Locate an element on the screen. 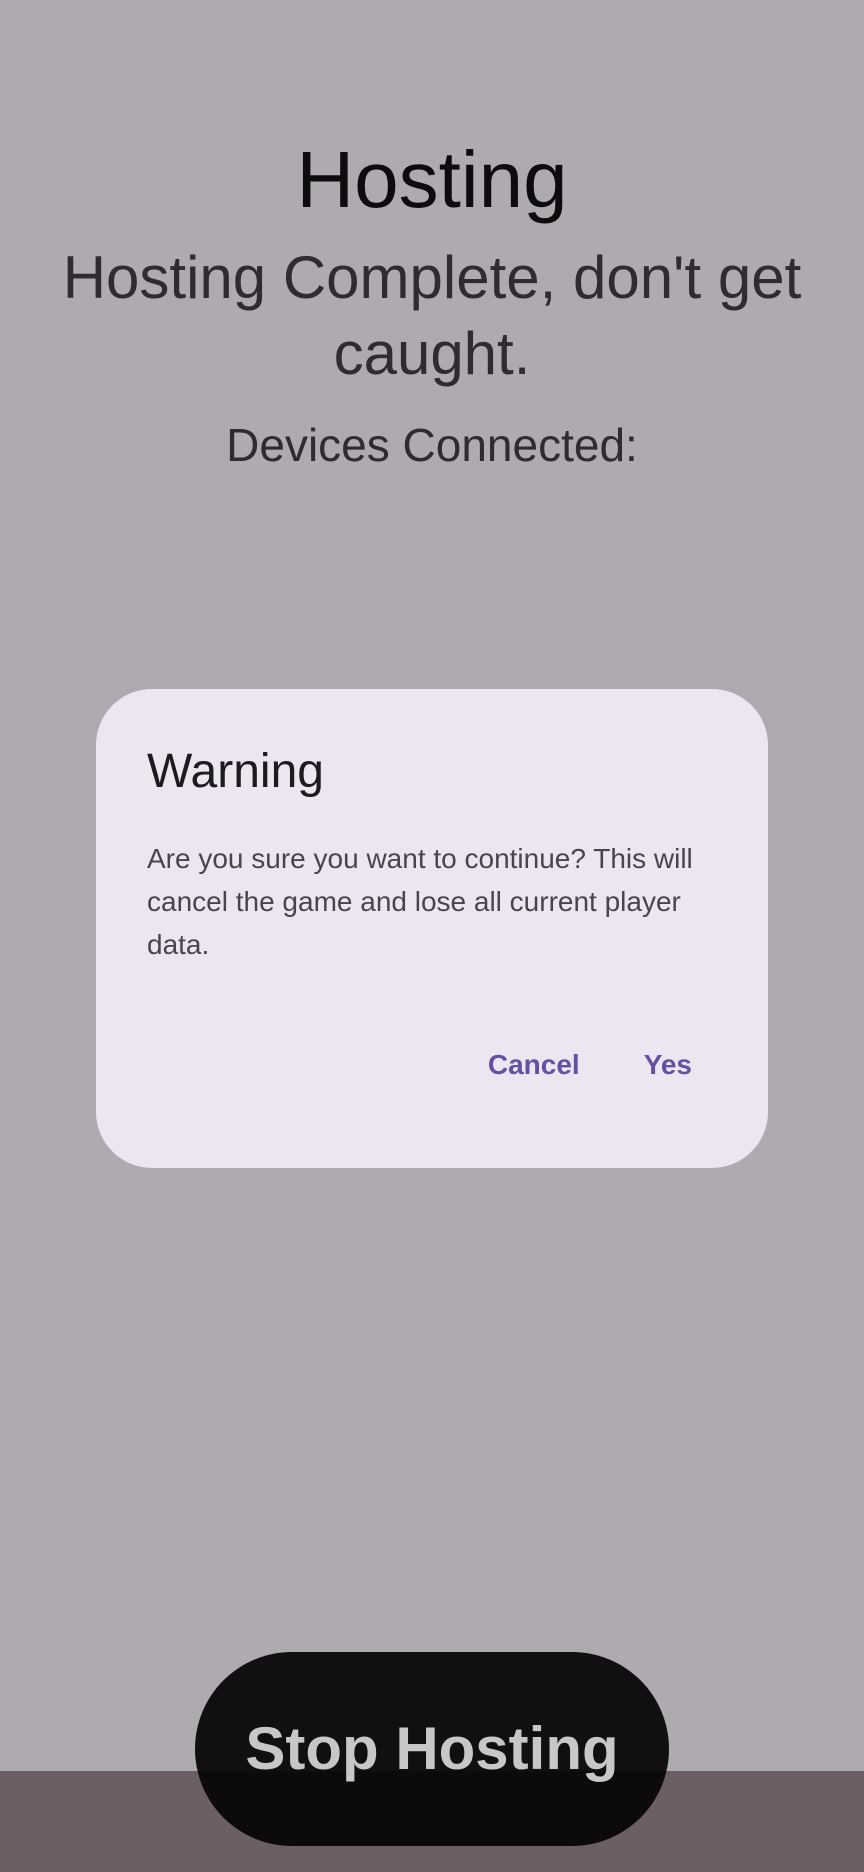 Image resolution: width=864 pixels, height=1872 pixels. confirm-yes-button: Yes is located at coordinates (668, 1065).